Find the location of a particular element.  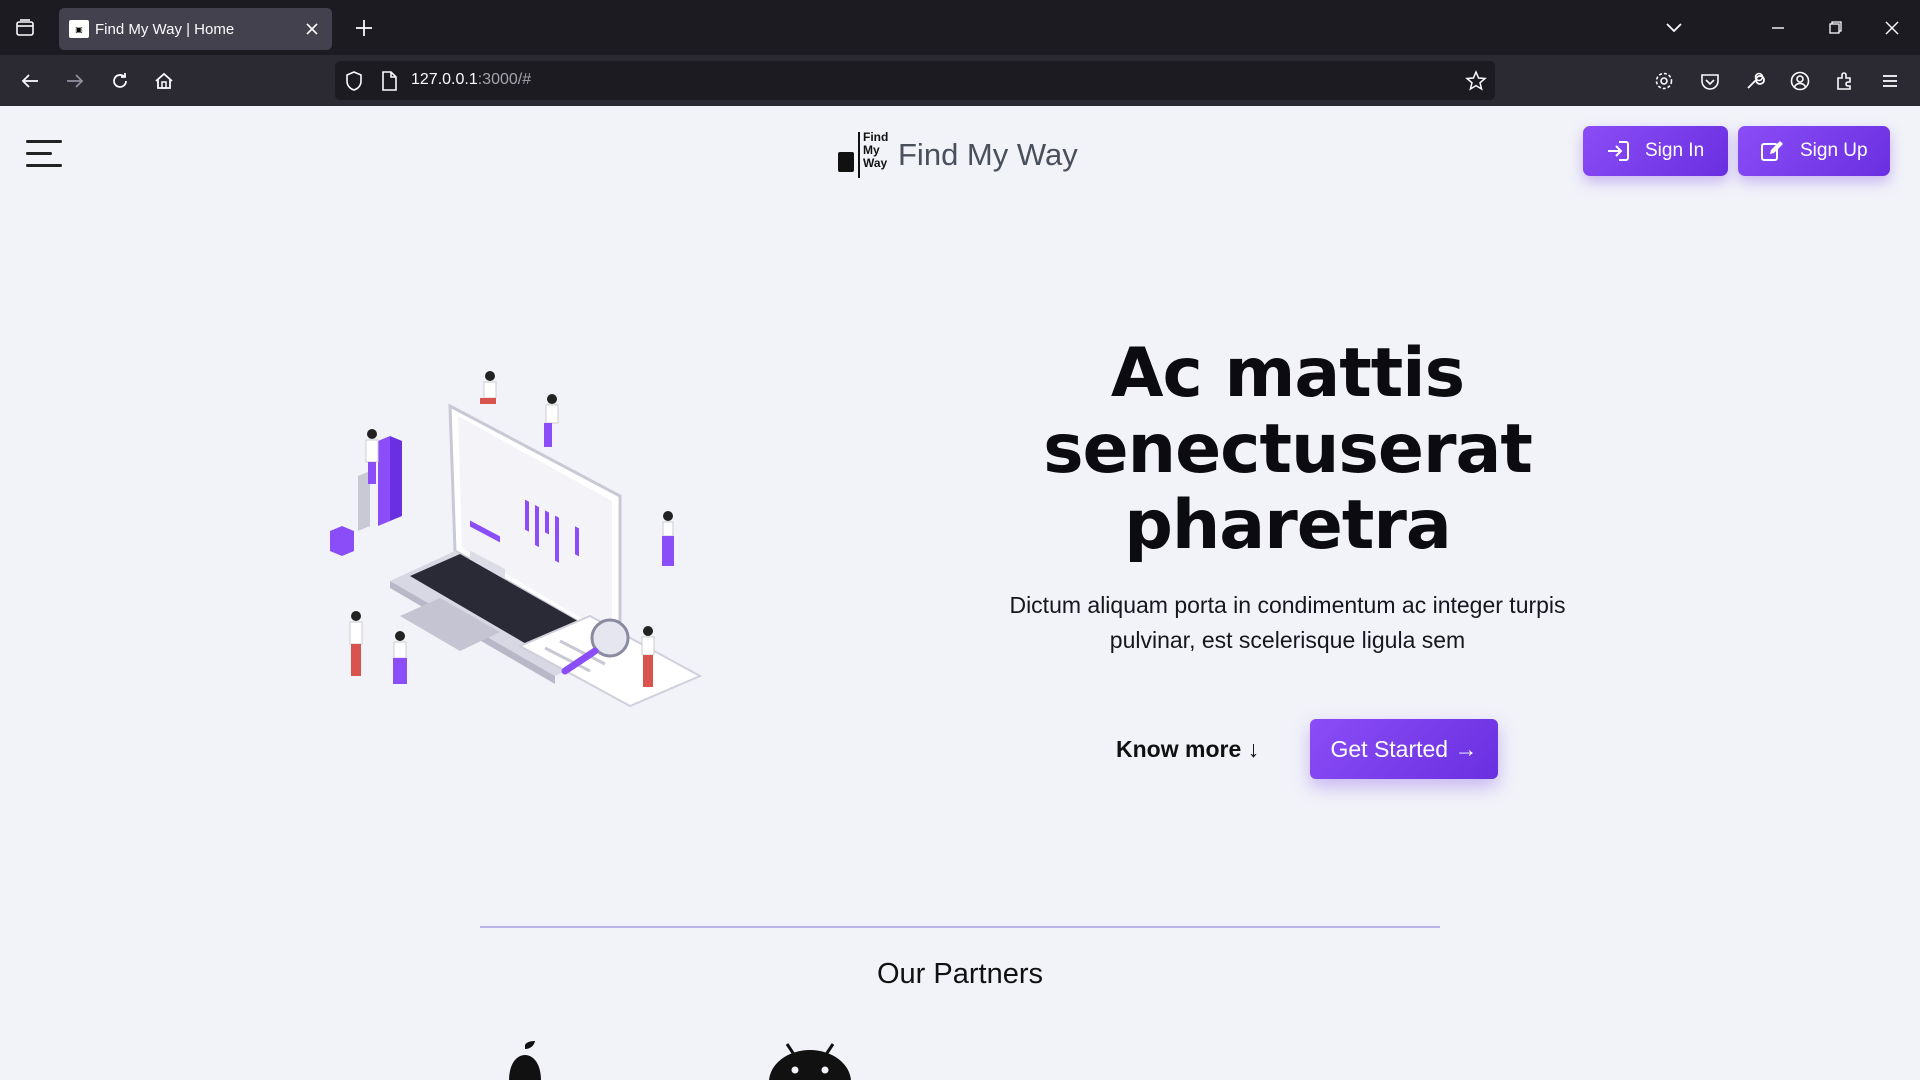

browser-tab-bar: ▣ Find My Way | Home is located at coordinates (960, 27).